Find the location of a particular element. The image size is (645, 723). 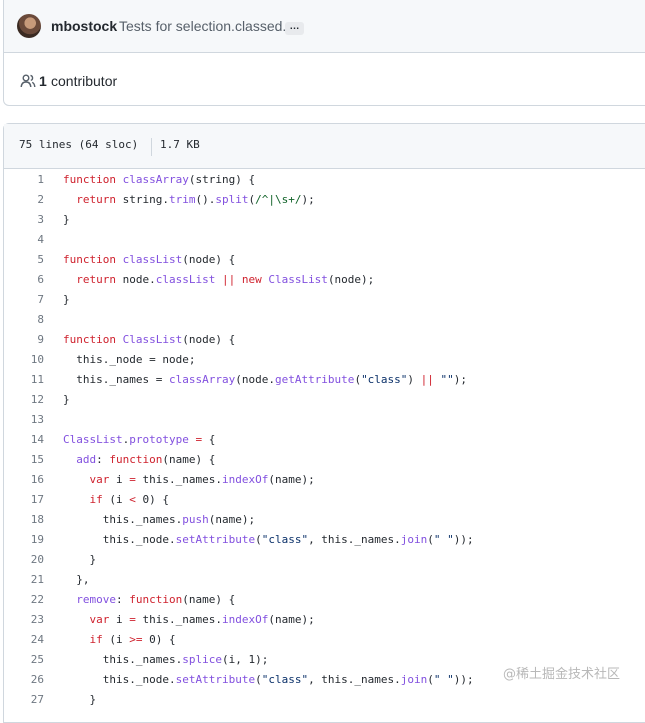

line-code: this._names.splice(i, 1); is located at coordinates (166, 659).